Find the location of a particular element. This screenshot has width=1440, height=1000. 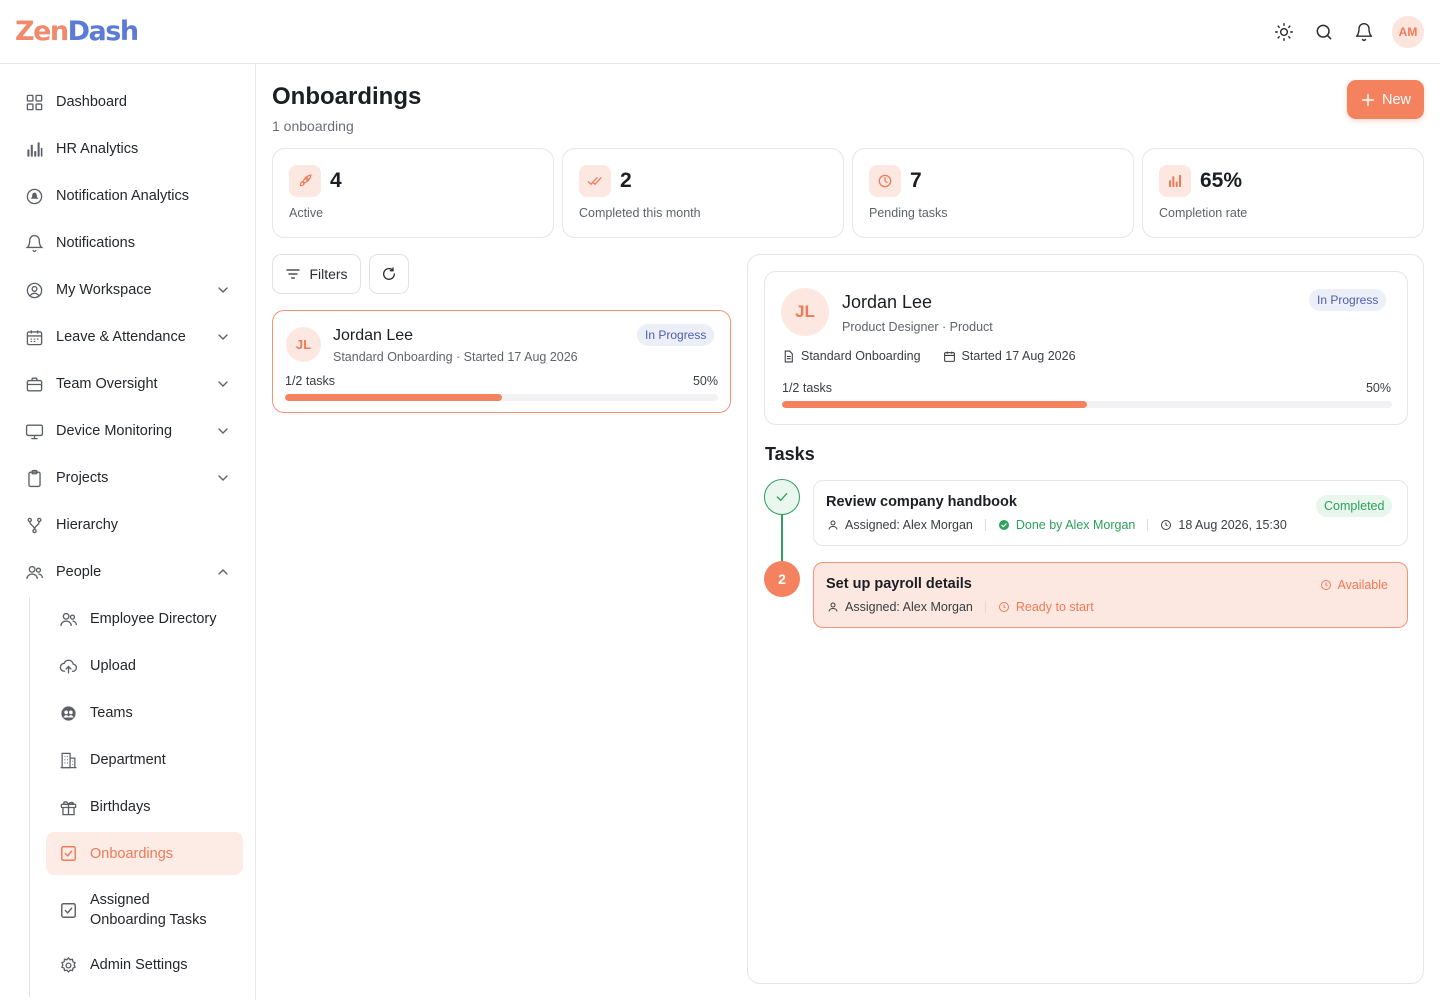

sidebar-item-label: Teams is located at coordinates (111, 713).